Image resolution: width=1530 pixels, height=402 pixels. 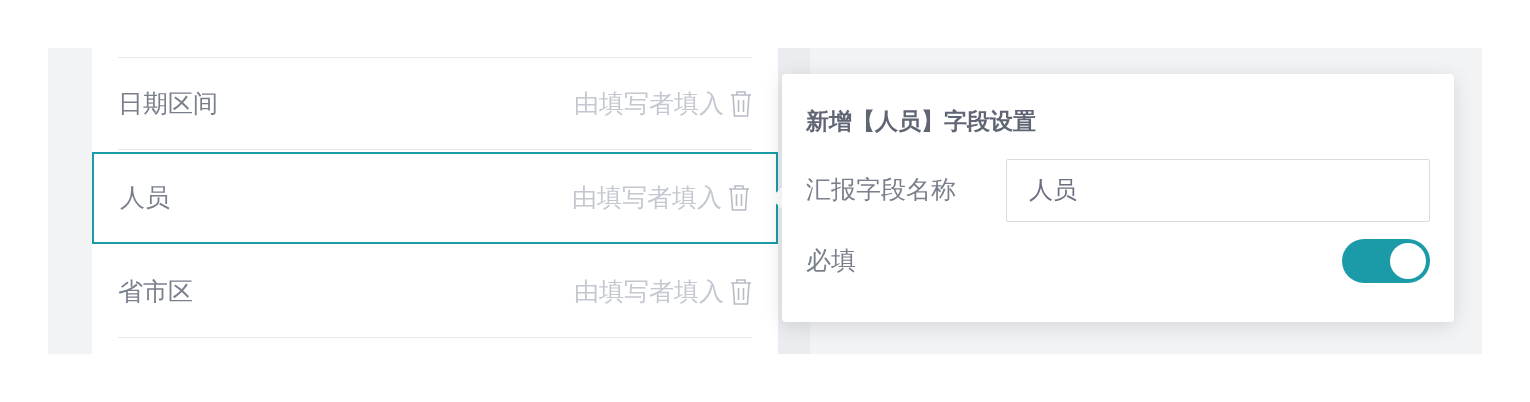 What do you see at coordinates (831, 260) in the screenshot?
I see `required-label: 必填` at bounding box center [831, 260].